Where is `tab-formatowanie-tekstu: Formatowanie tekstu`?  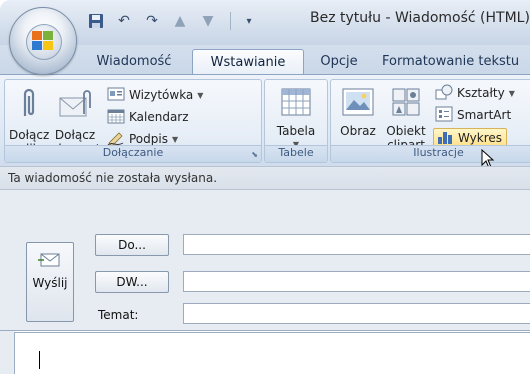
tab-formatowanie-tekstu: Formatowanie tekstu is located at coordinates (456, 61).